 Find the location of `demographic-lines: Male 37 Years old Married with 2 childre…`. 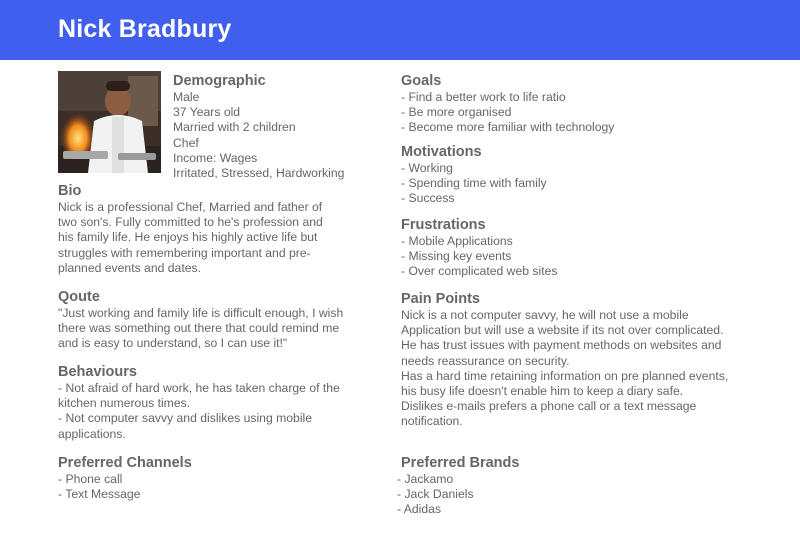

demographic-lines: Male 37 Years old Married with 2 childre… is located at coordinates (273, 135).